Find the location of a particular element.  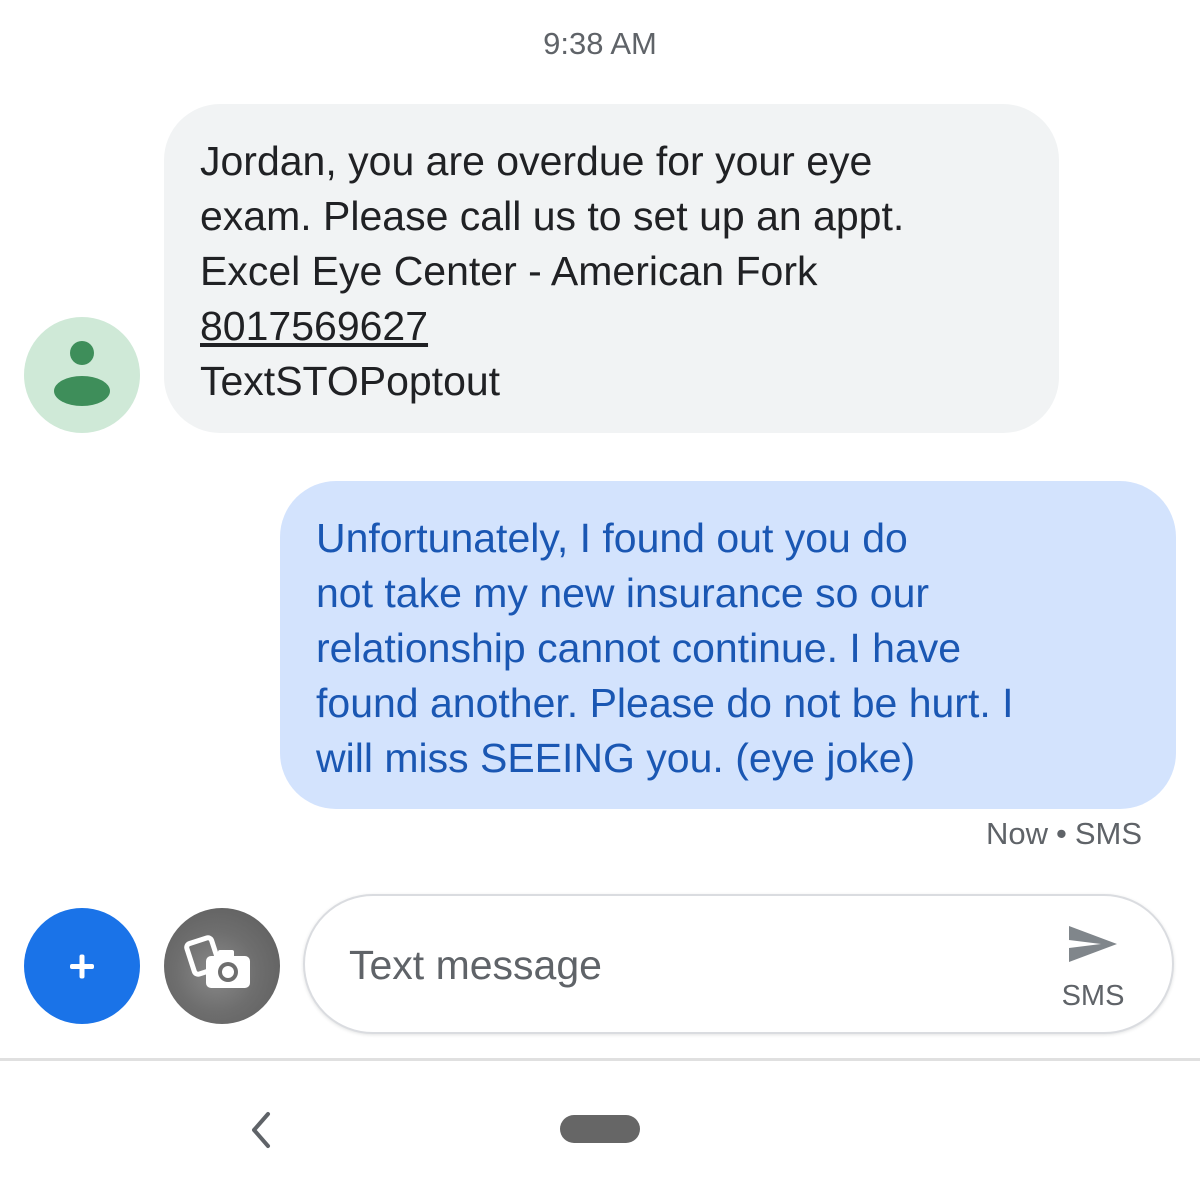

back-button is located at coordinates (260, 1130).